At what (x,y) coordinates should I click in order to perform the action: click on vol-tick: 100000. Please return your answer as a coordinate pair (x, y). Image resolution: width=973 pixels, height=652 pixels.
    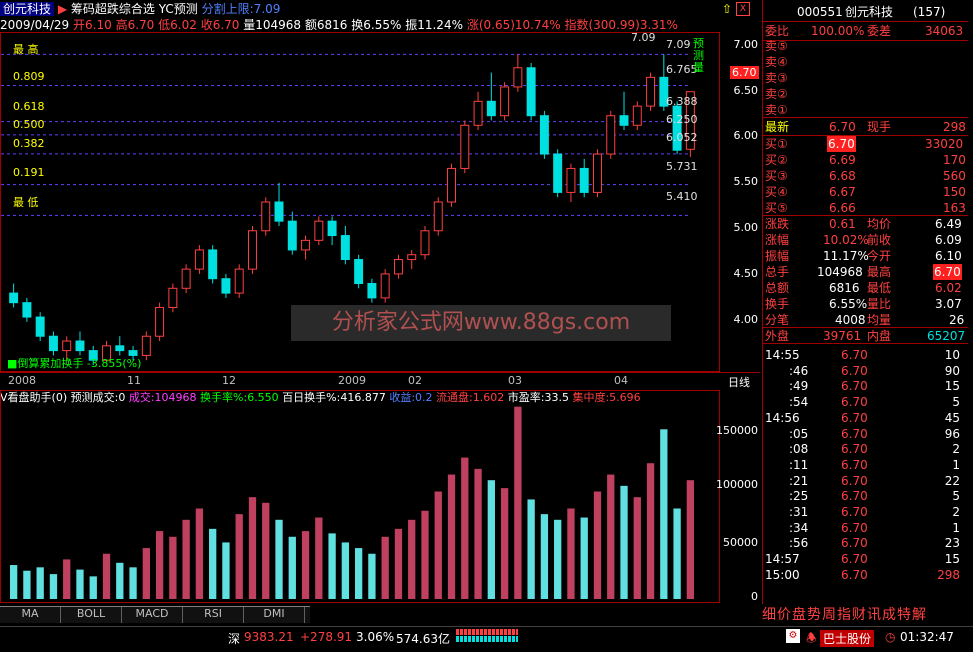
    Looking at the image, I should click on (737, 484).